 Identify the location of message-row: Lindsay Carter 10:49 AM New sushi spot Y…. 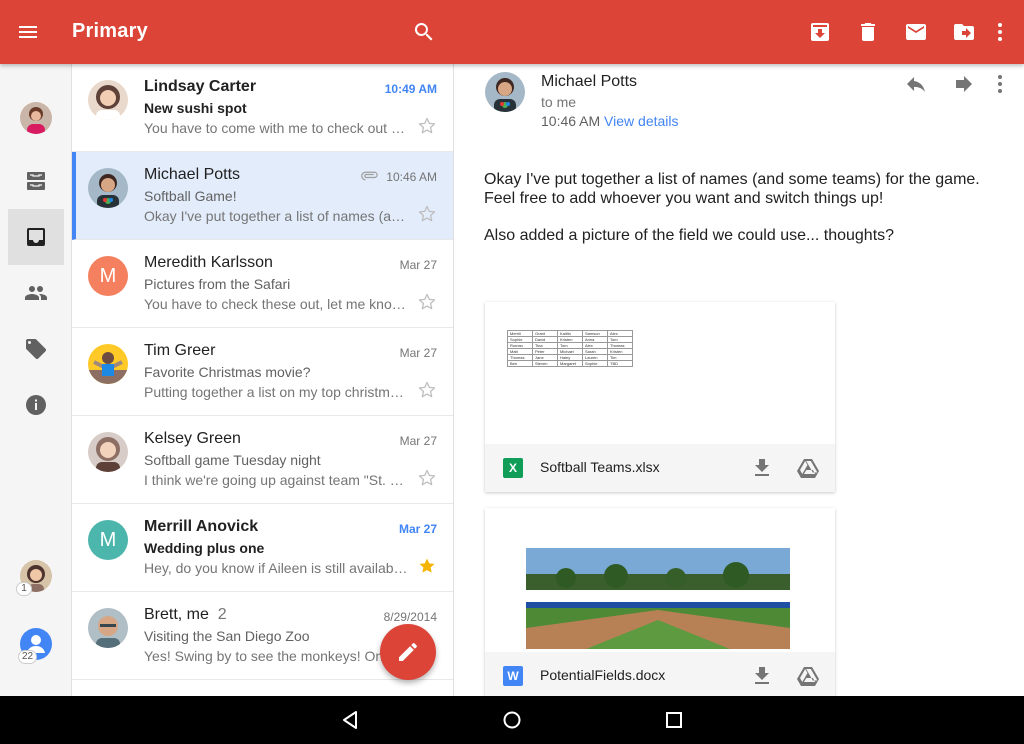
(262, 108).